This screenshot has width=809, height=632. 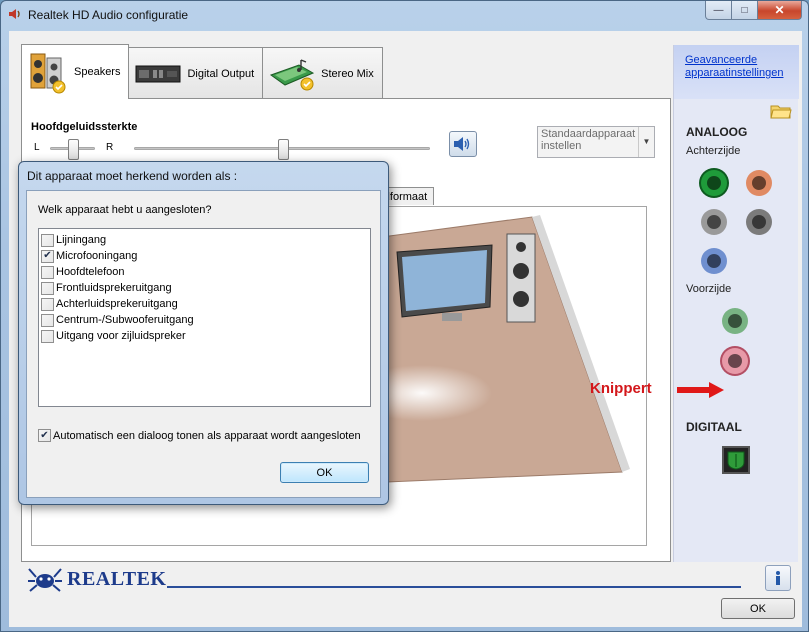 What do you see at coordinates (48, 73) in the screenshot?
I see `speakers-icon` at bounding box center [48, 73].